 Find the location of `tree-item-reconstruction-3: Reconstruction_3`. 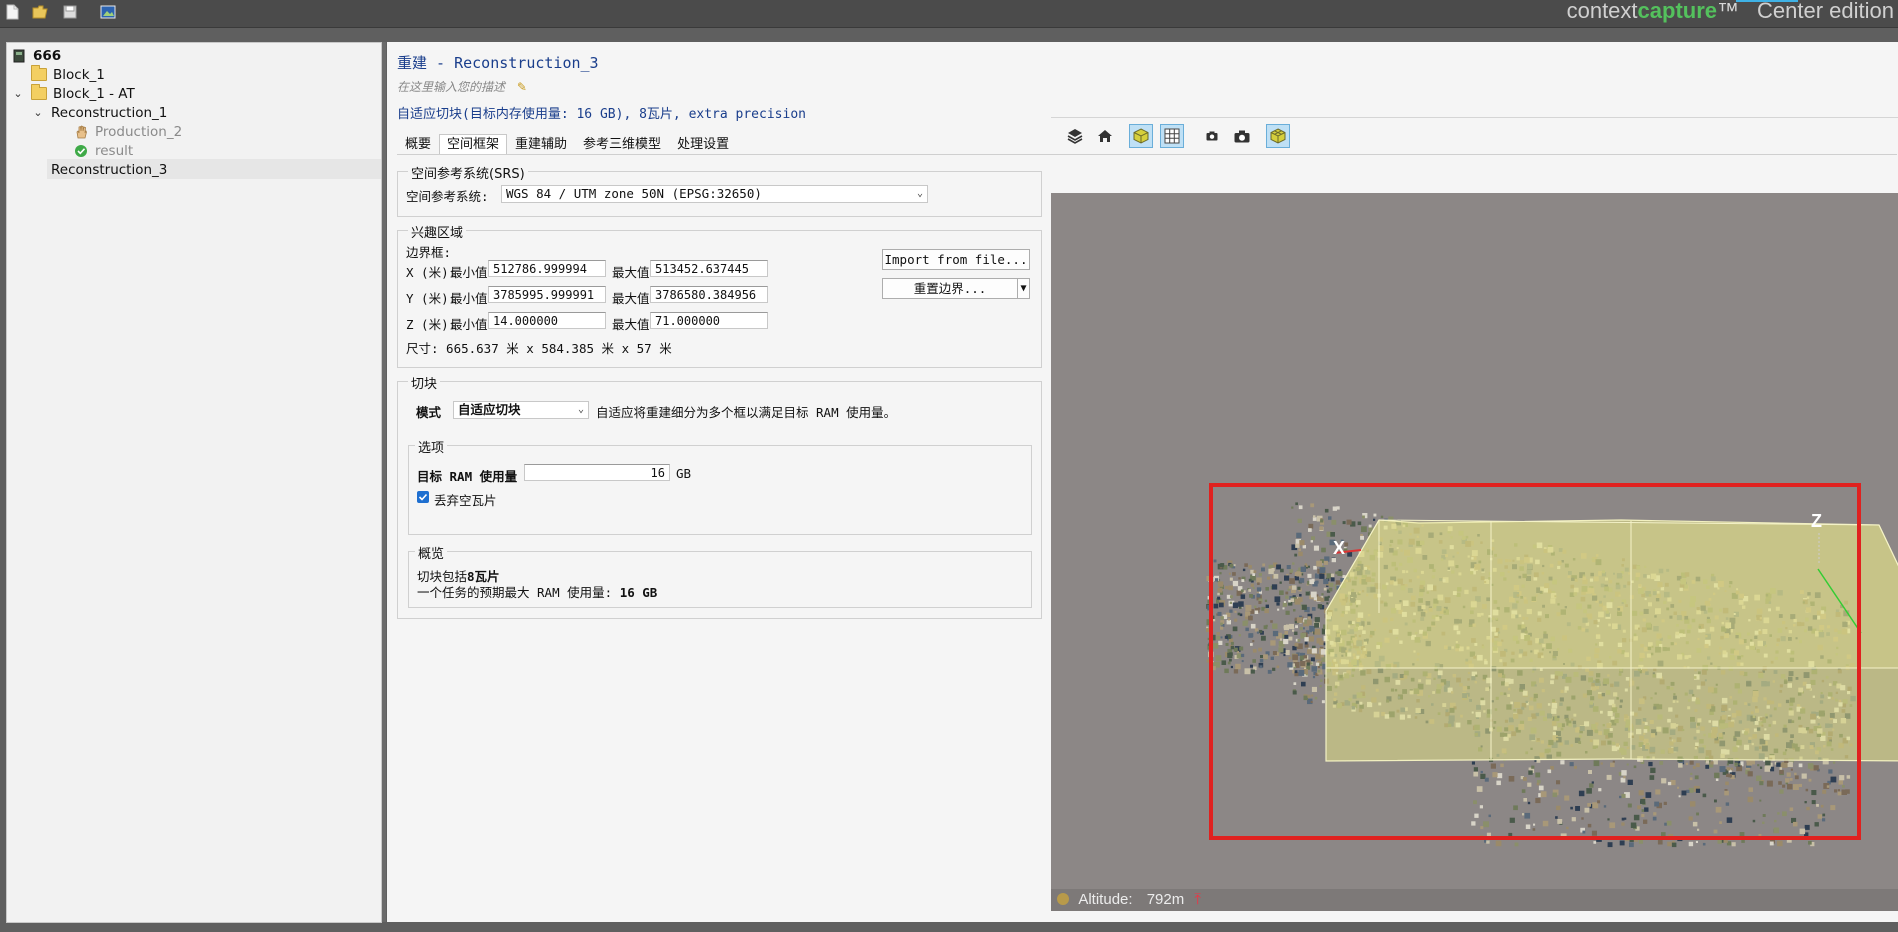

tree-item-reconstruction-3: Reconstruction_3 is located at coordinates (109, 169).